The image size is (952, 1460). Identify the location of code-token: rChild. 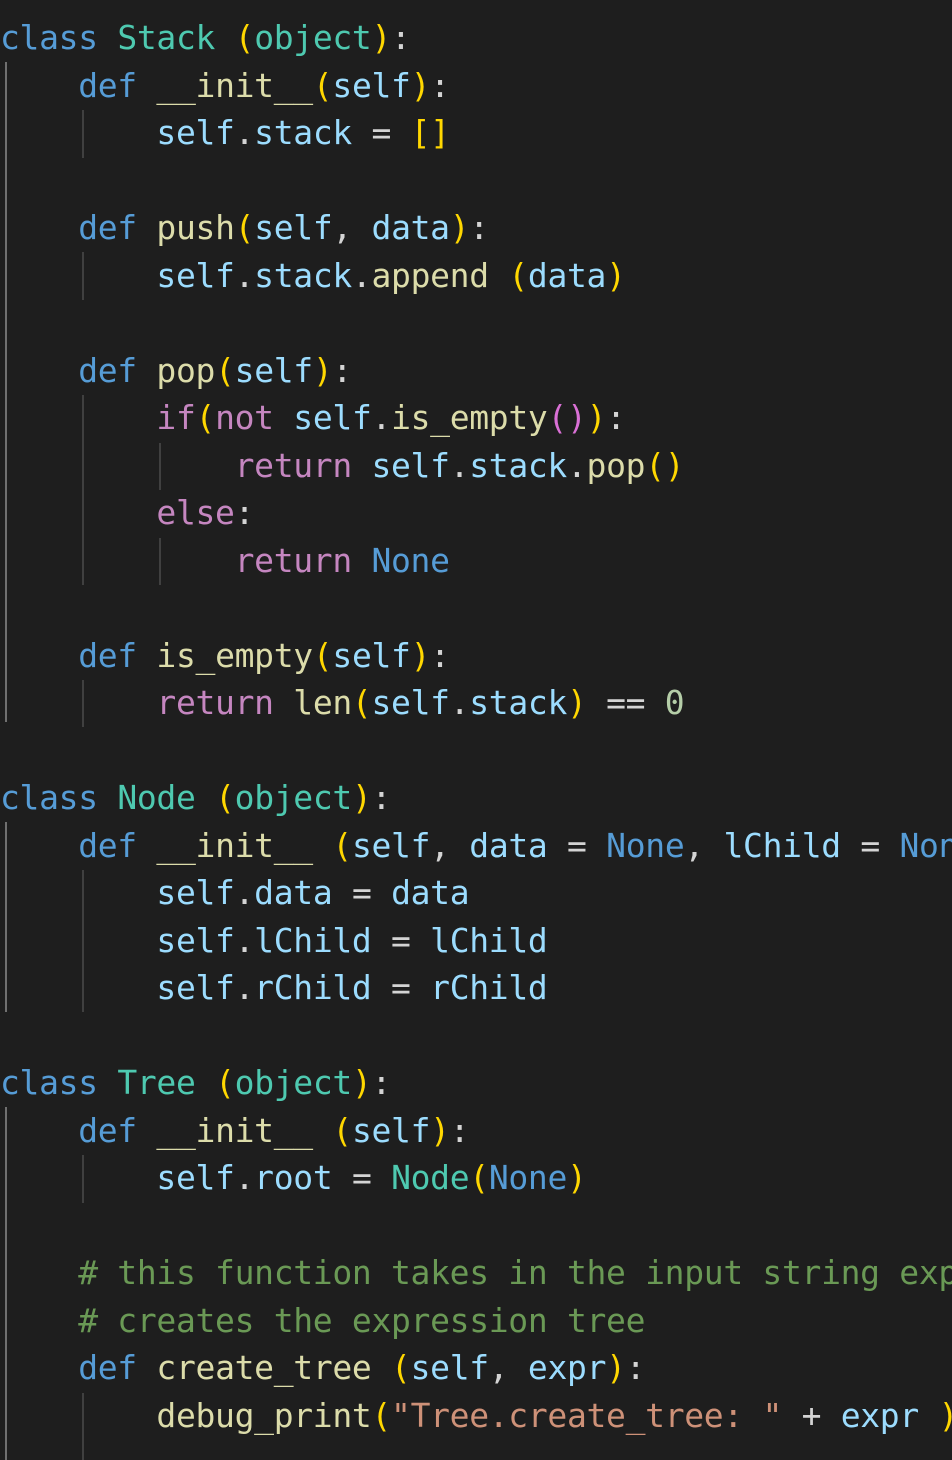
(313, 987).